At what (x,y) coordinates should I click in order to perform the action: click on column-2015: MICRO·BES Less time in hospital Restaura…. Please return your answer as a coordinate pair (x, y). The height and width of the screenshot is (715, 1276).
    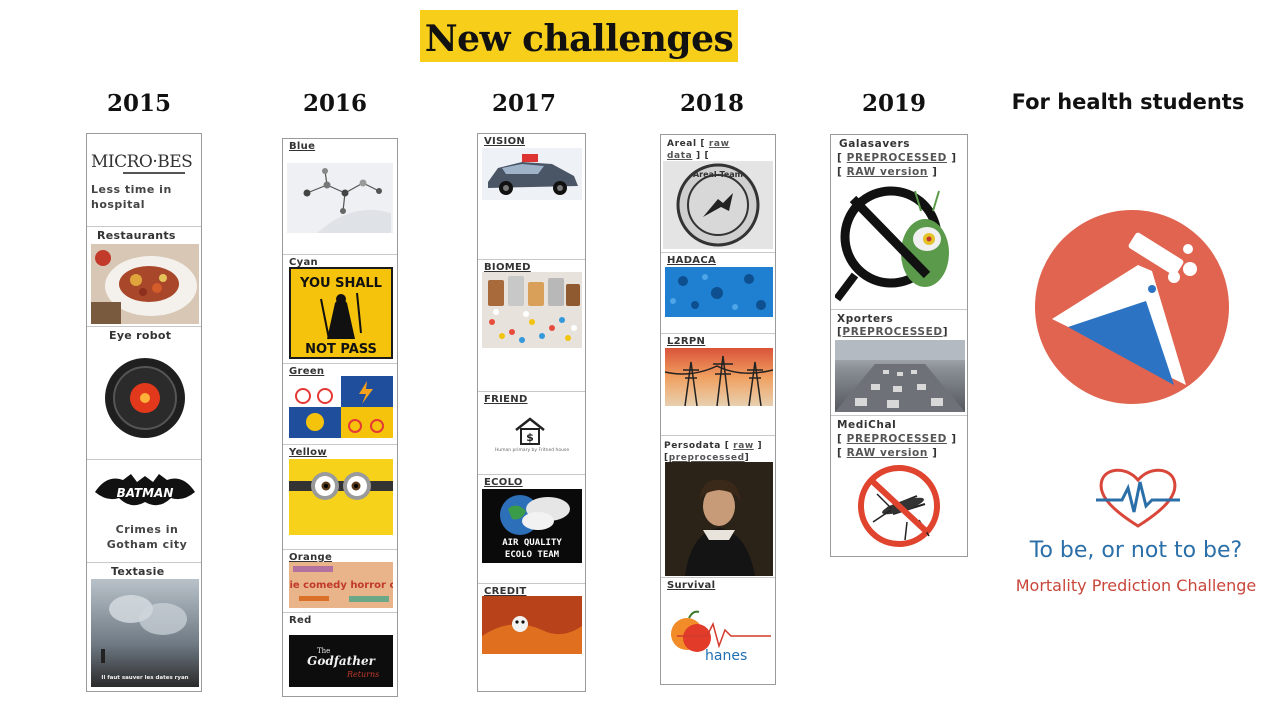
    Looking at the image, I should click on (144, 412).